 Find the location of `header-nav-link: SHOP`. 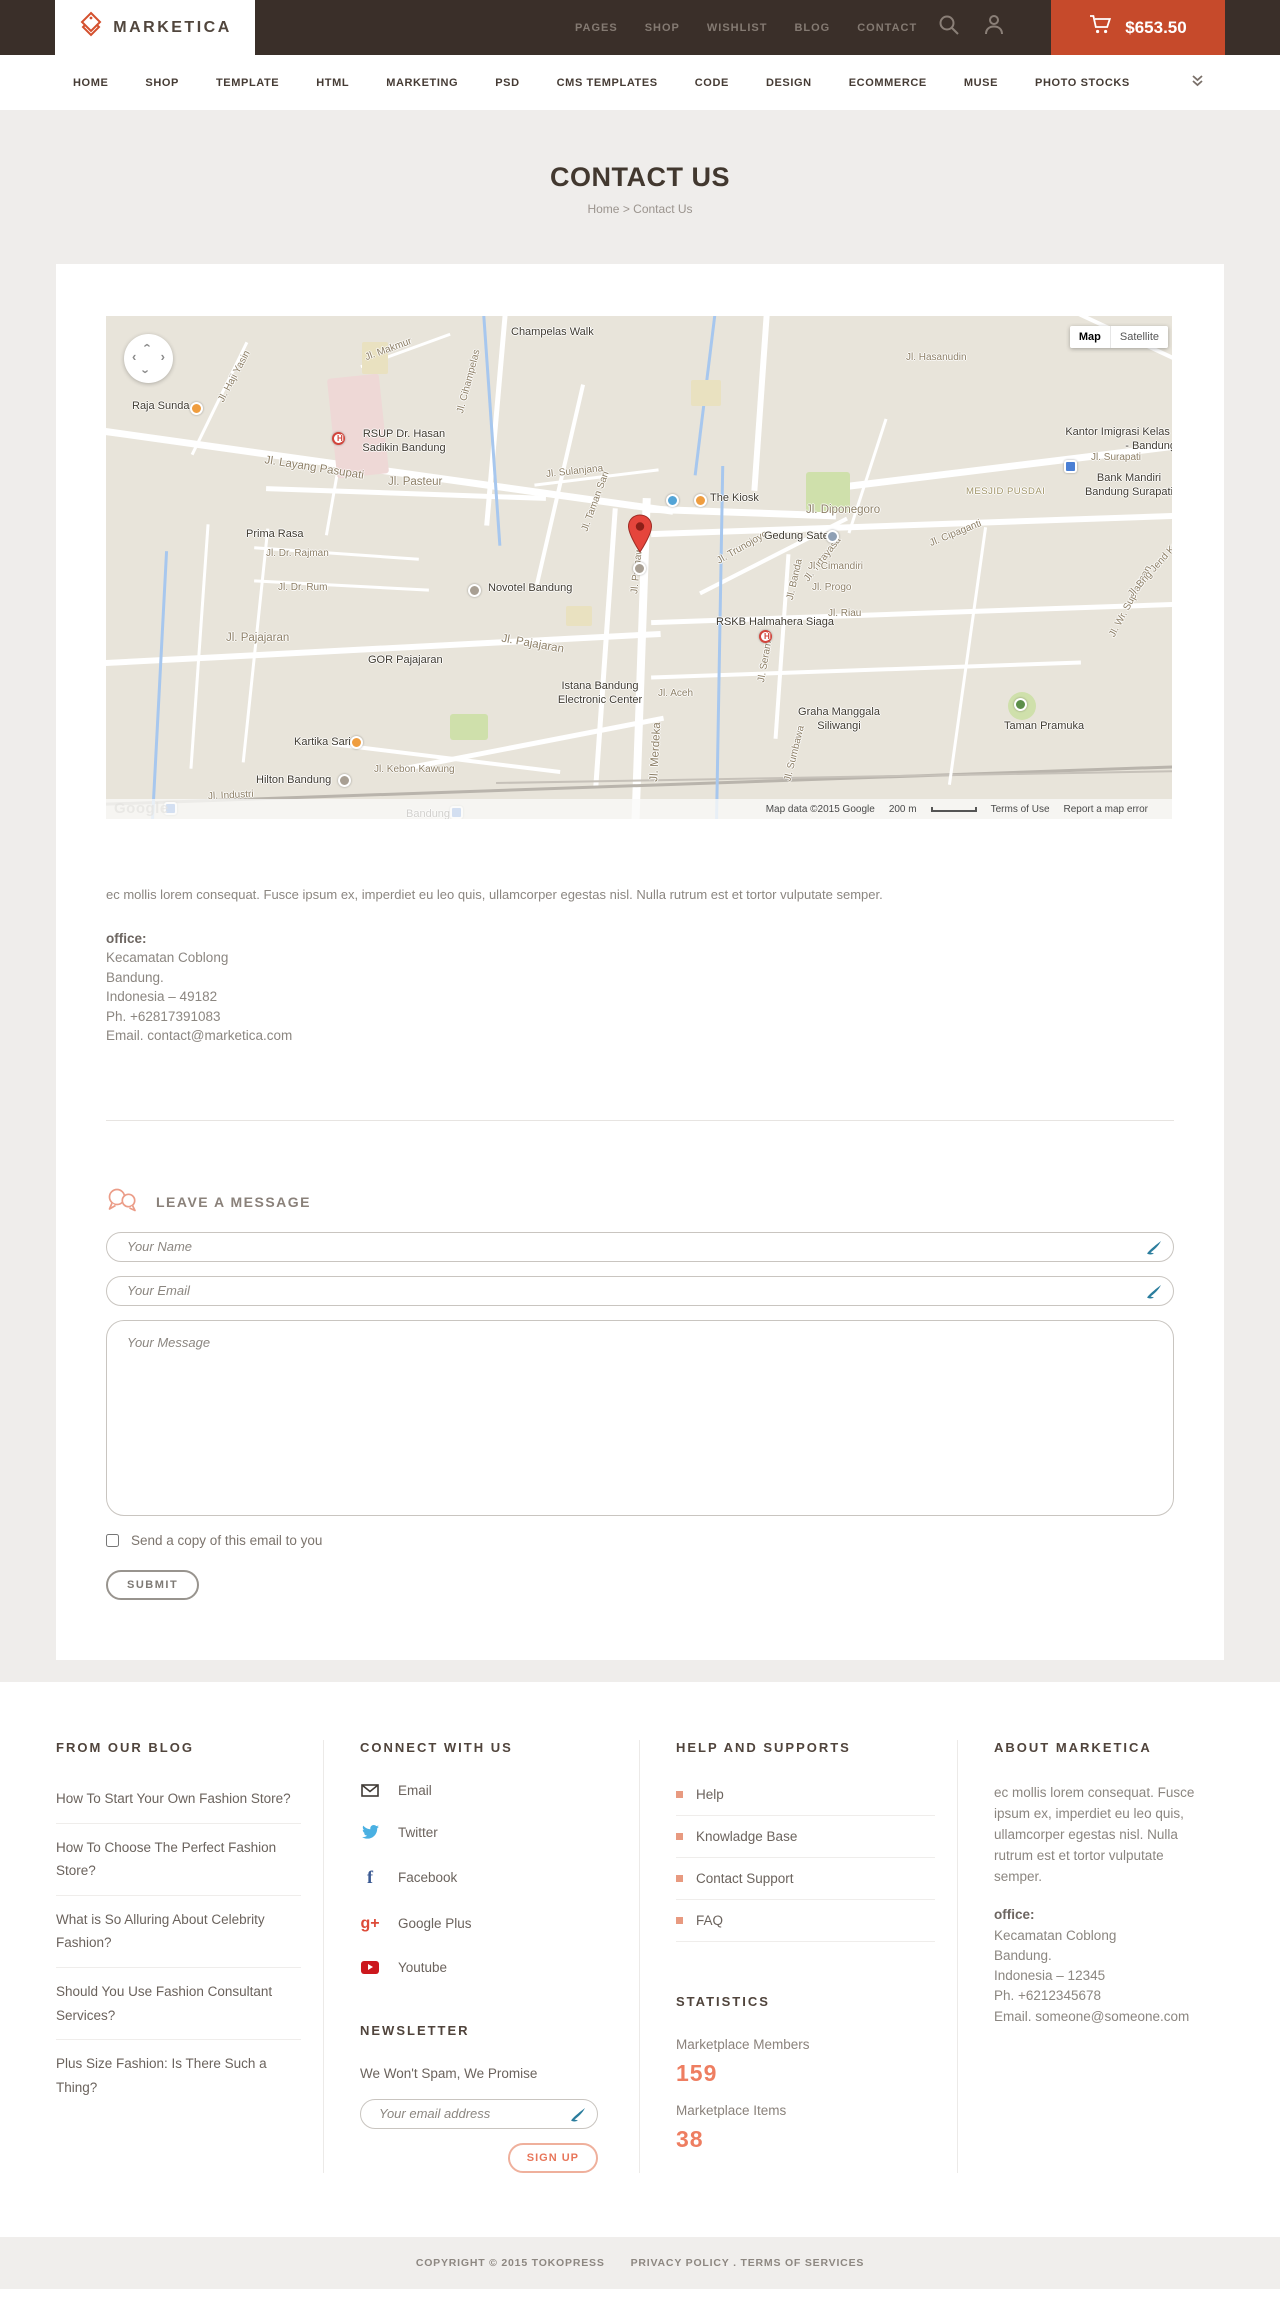

header-nav-link: SHOP is located at coordinates (662, 28).